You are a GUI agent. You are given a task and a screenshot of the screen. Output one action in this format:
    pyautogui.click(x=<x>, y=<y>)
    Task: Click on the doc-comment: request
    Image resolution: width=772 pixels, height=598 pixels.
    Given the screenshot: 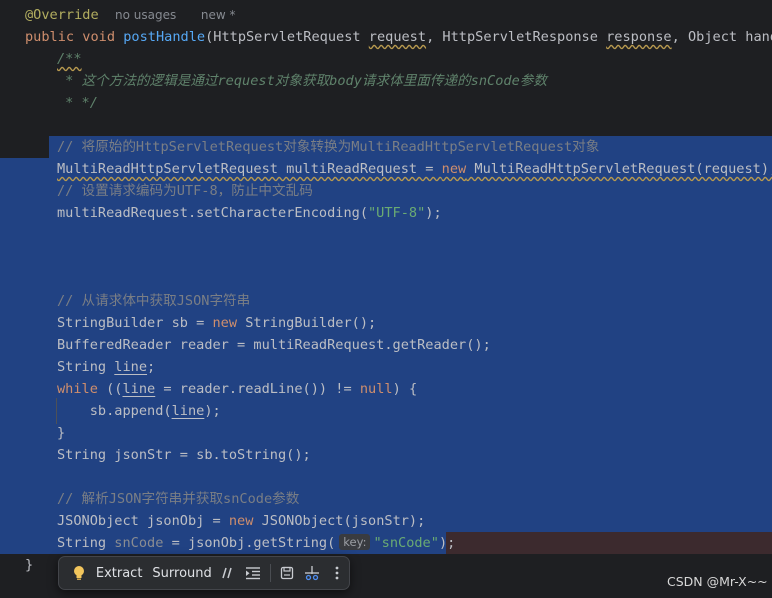 What is the action you would take?
    pyautogui.click(x=246, y=81)
    